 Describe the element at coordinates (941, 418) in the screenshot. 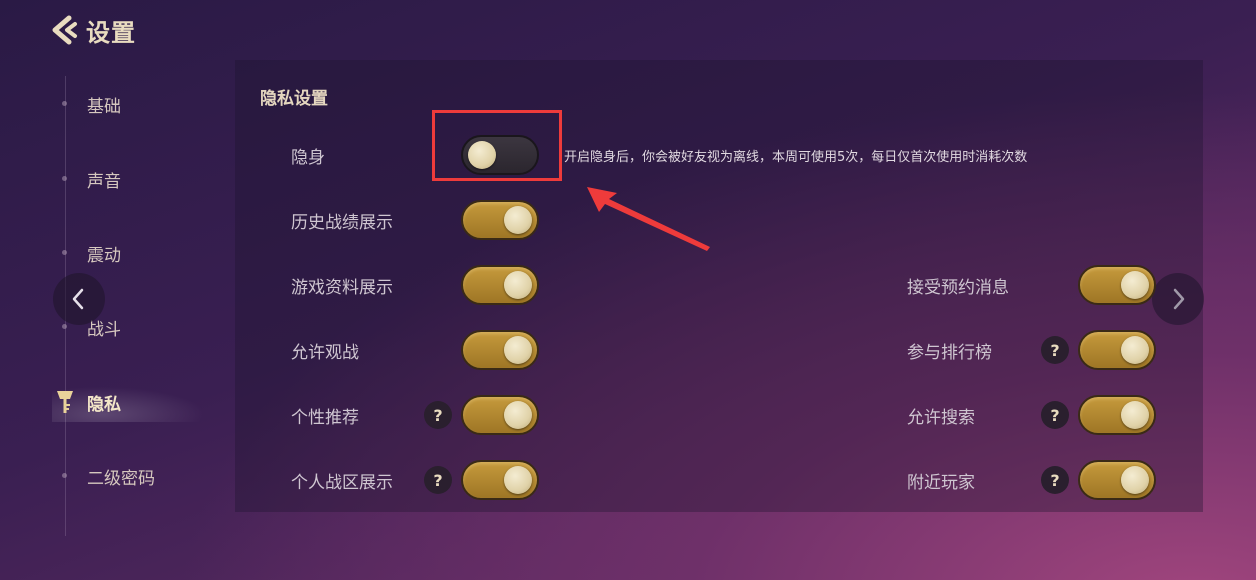

I see `allow-search-label: 允许搜索` at that location.